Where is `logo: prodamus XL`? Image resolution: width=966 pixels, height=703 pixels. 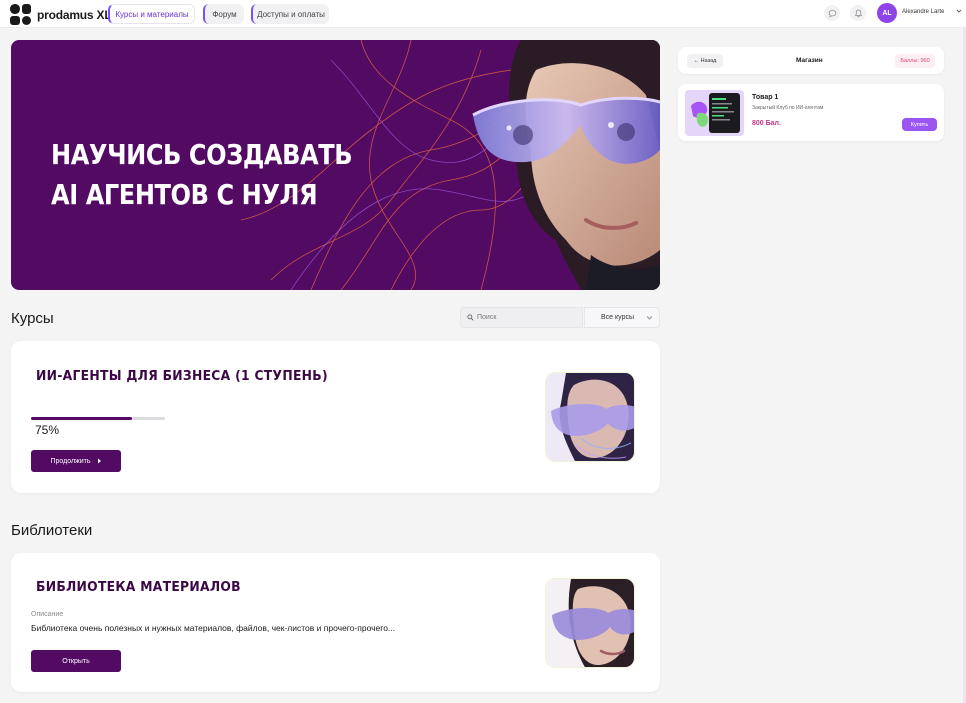 logo: prodamus XL is located at coordinates (61, 14).